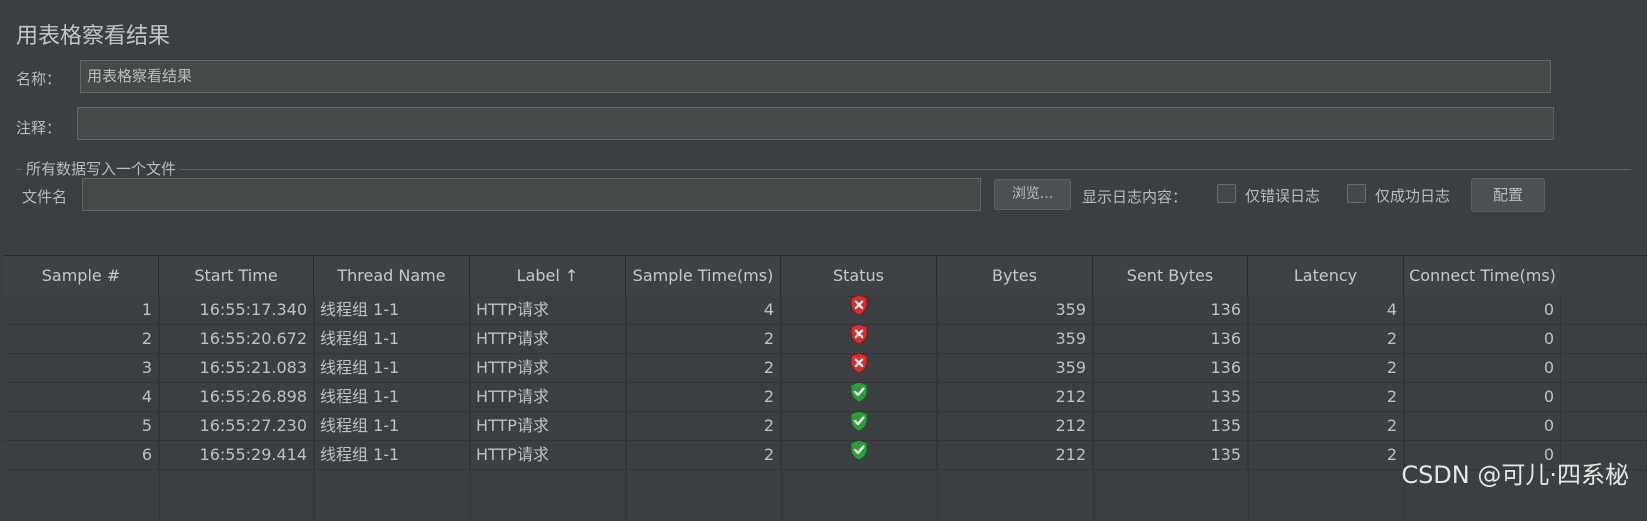 This screenshot has width=1647, height=521. Describe the element at coordinates (236, 455) in the screenshot. I see `cell-start-time: 16:55:29.414` at that location.